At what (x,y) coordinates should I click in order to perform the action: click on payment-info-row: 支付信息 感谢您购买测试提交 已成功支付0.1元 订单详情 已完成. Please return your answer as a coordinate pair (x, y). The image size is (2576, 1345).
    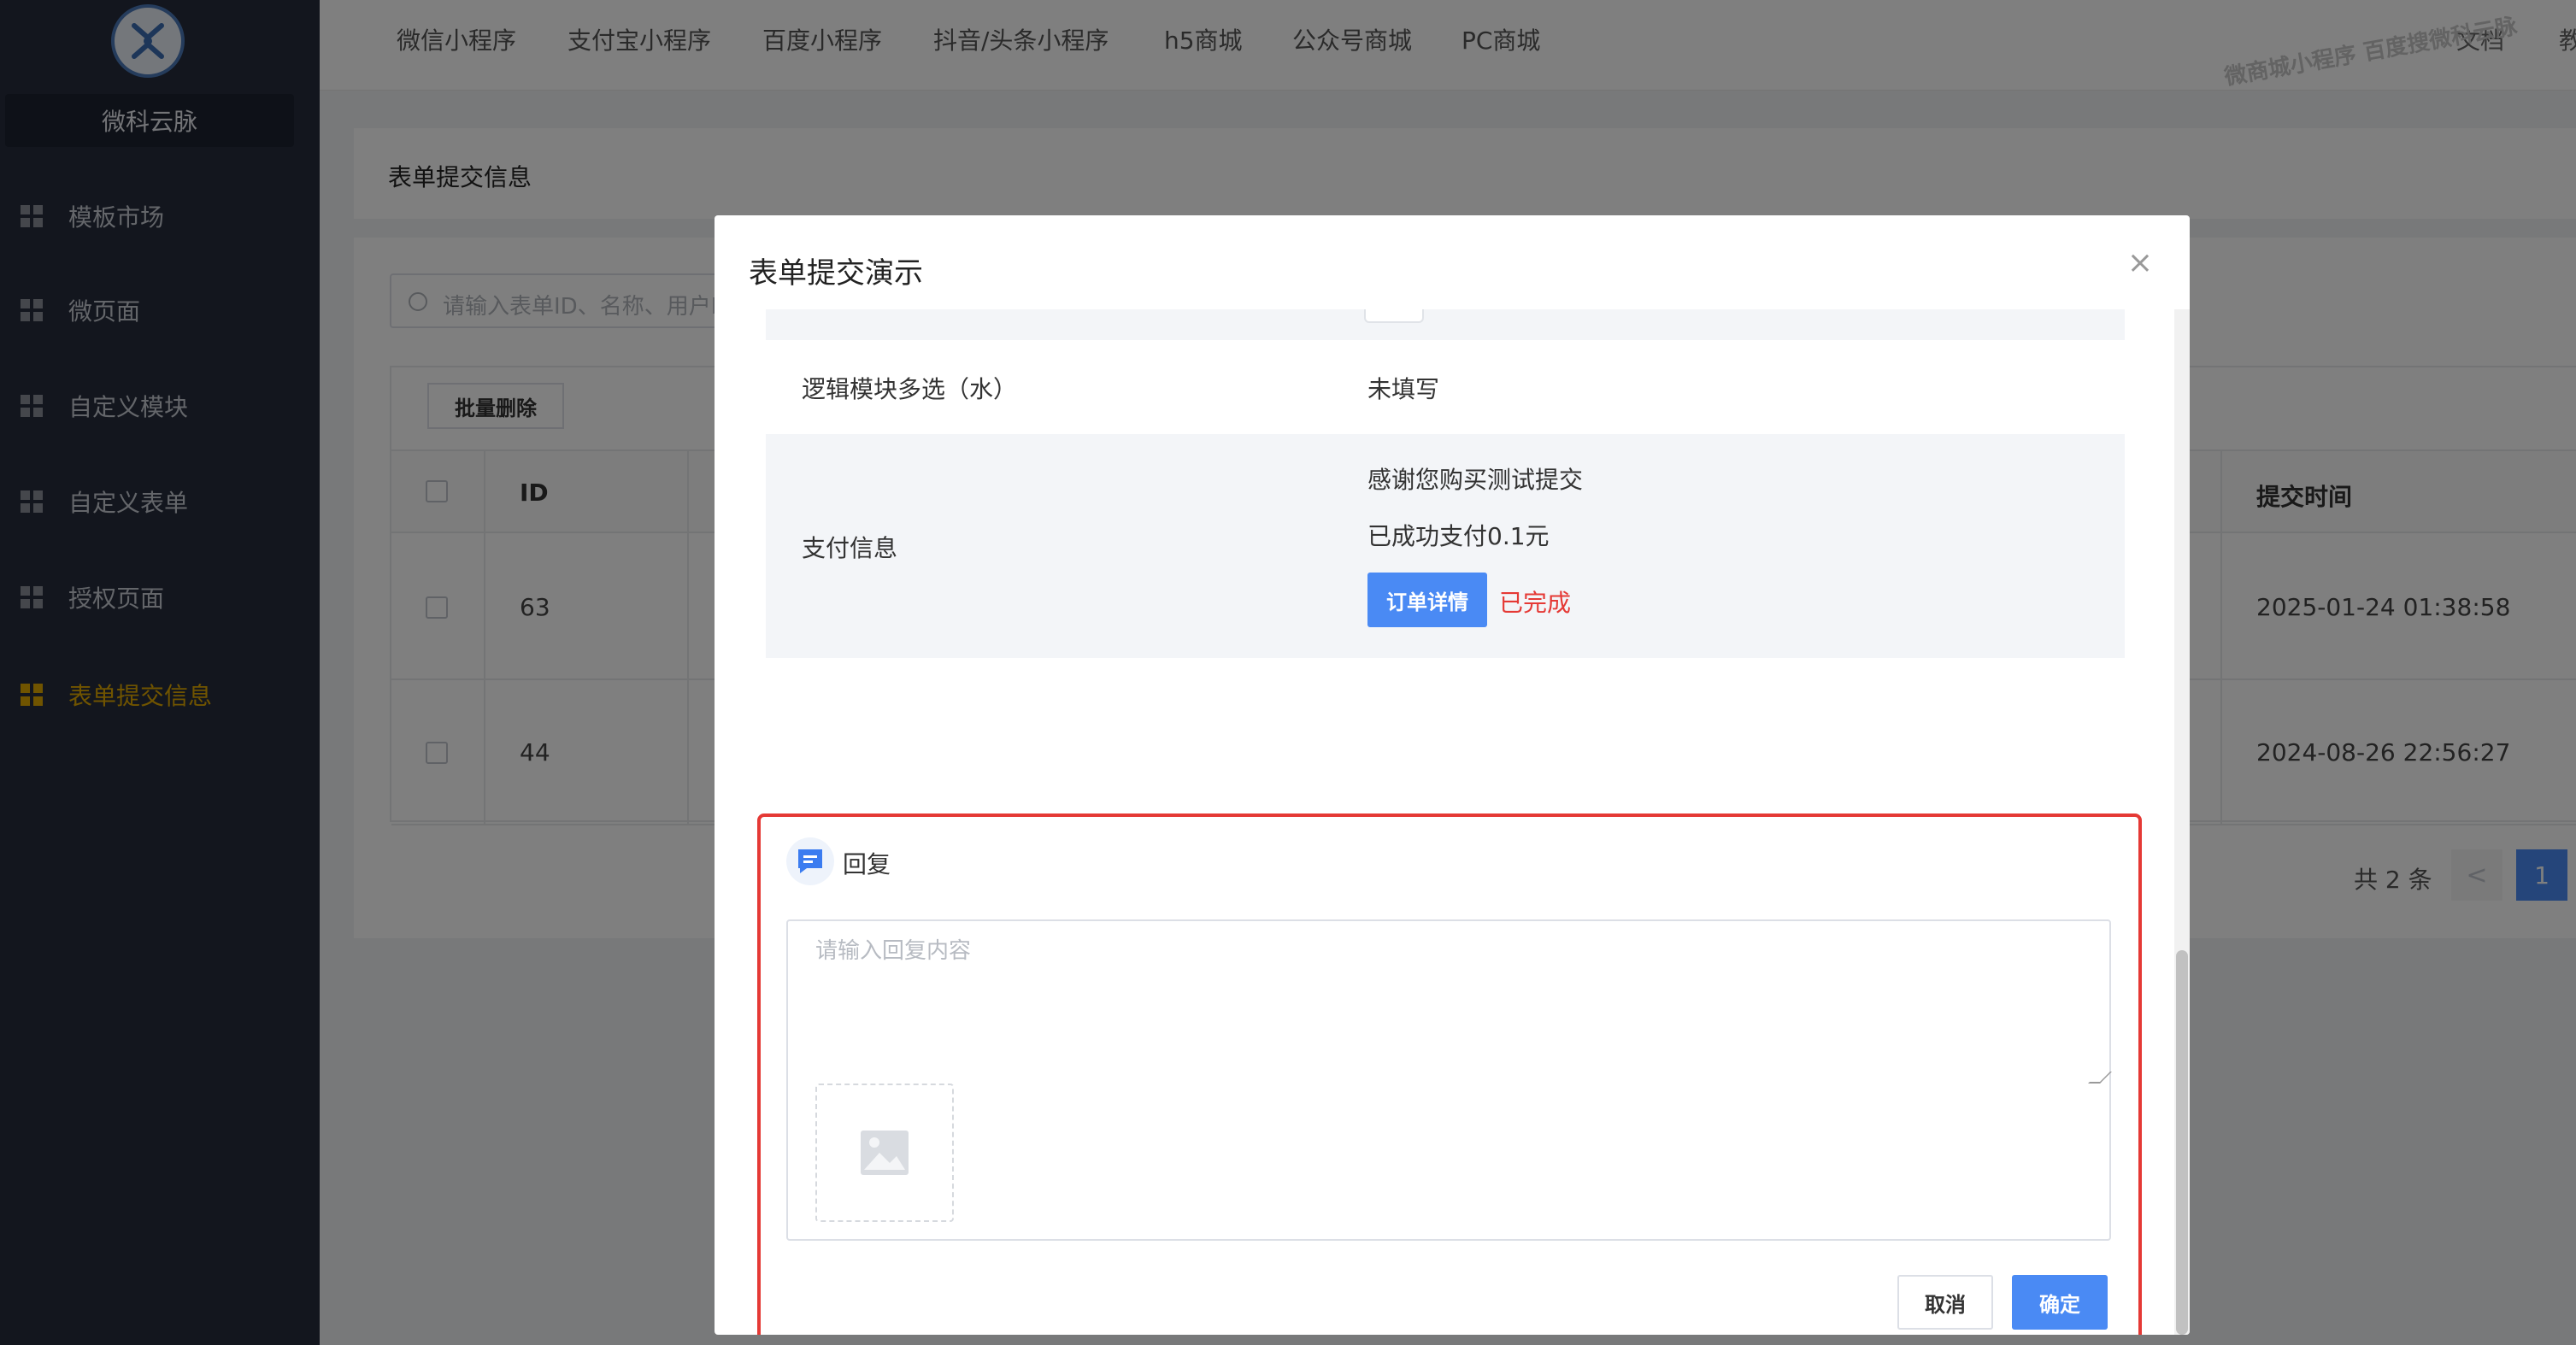
    Looking at the image, I should click on (1445, 546).